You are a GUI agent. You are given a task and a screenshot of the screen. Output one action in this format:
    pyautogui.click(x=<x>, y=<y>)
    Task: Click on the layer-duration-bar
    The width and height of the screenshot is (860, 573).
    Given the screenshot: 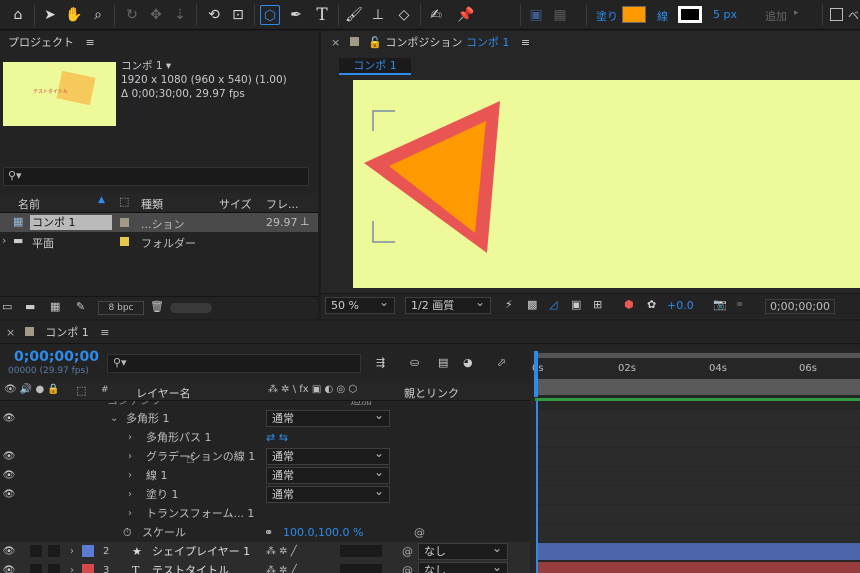 What is the action you would take?
    pyautogui.click(x=697, y=387)
    